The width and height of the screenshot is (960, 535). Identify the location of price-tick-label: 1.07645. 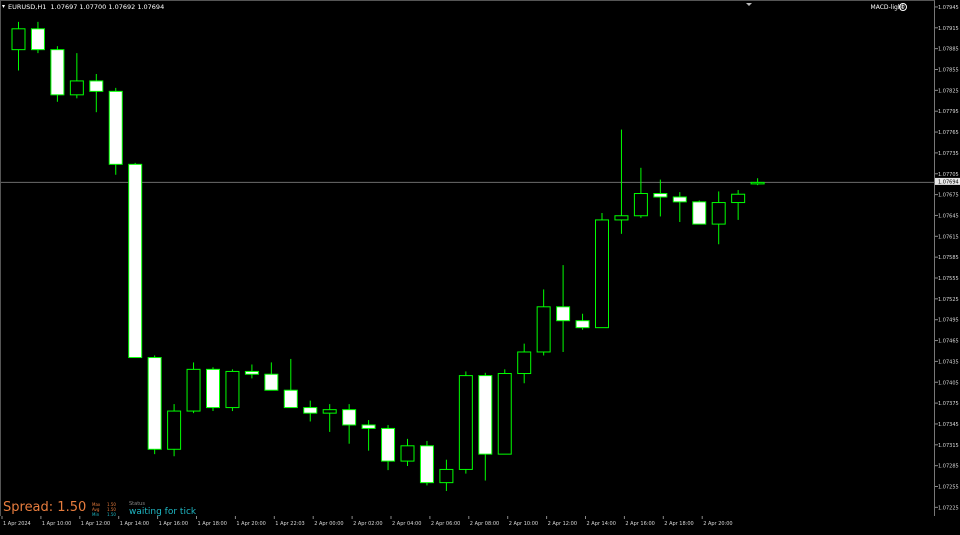
(948, 216).